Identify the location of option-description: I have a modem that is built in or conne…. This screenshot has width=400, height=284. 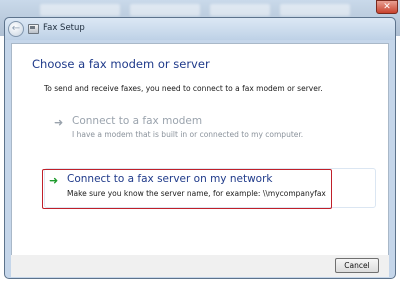
(188, 134).